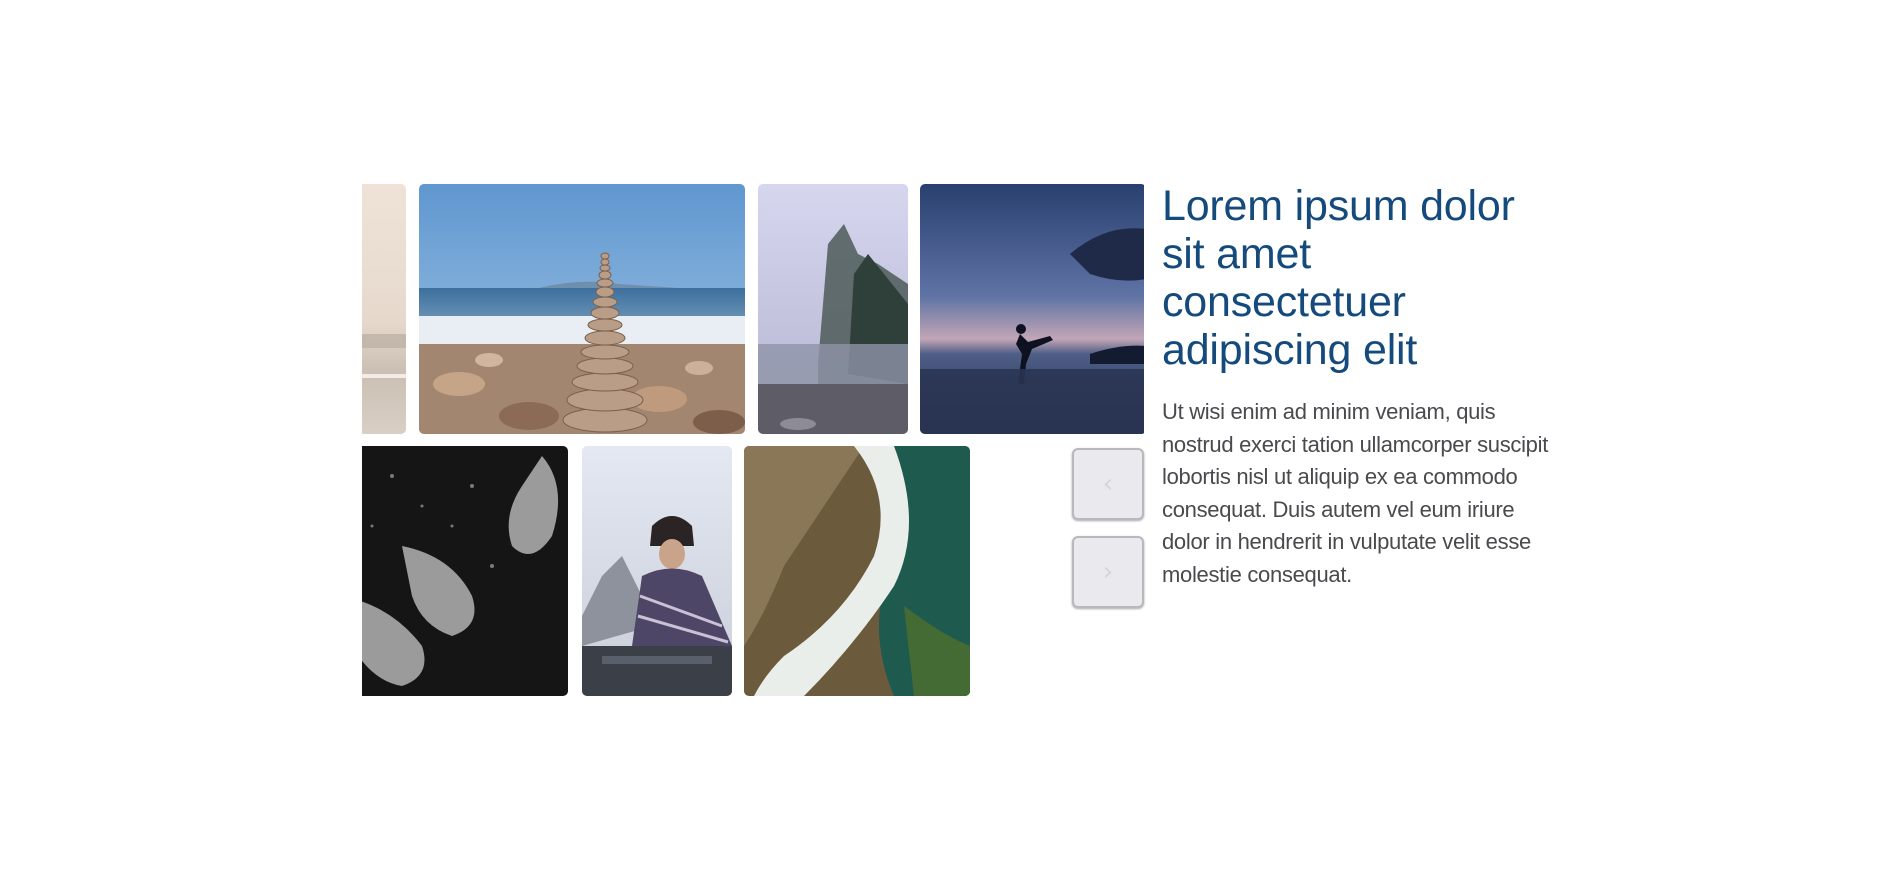  I want to click on gallery-photo-seals, so click(465, 571).